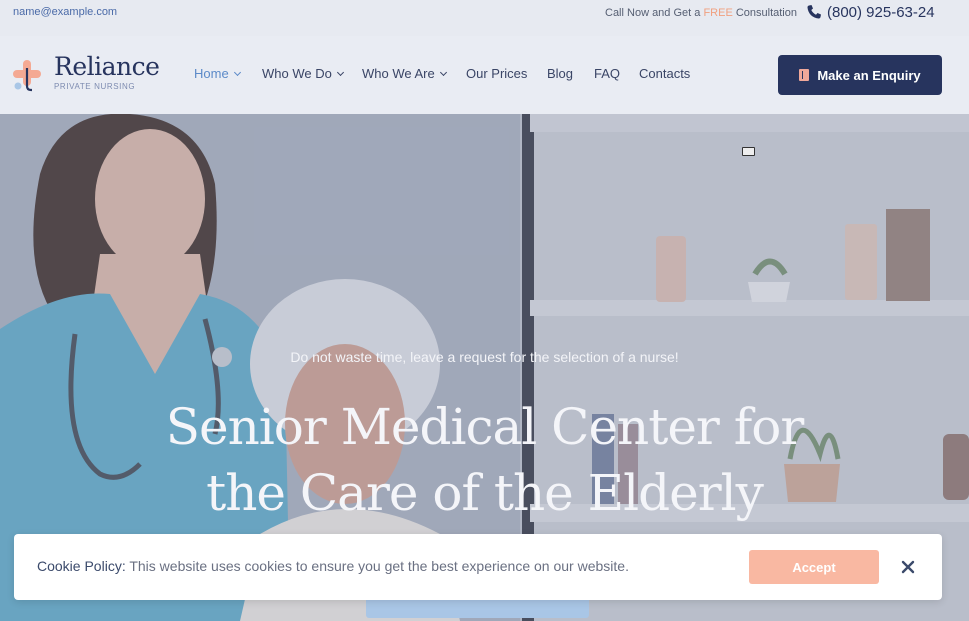 This screenshot has width=969, height=621. What do you see at coordinates (81, 566) in the screenshot?
I see `cookie-policy-label: Cookie Policy:` at bounding box center [81, 566].